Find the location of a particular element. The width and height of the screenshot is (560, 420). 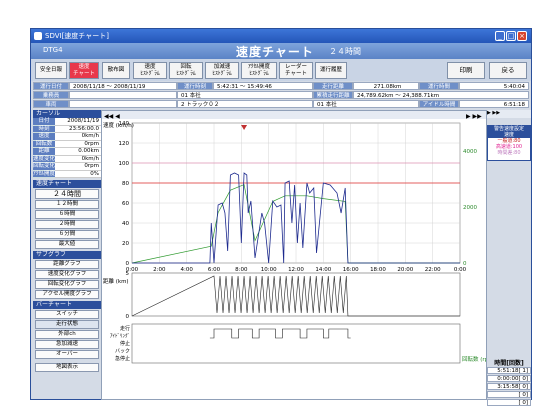

over-button: オーバー is located at coordinates (67, 354).